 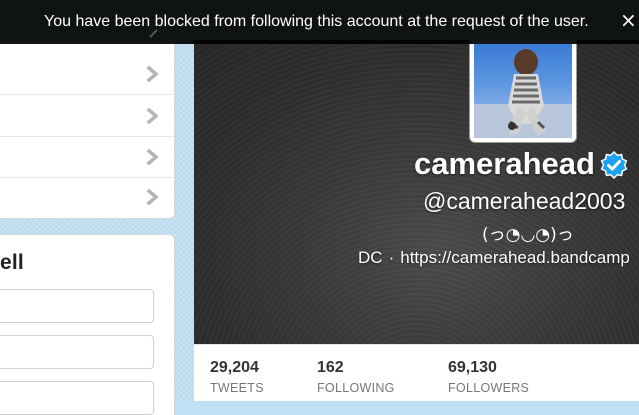 I want to click on close-icon: ×, so click(x=628, y=20).